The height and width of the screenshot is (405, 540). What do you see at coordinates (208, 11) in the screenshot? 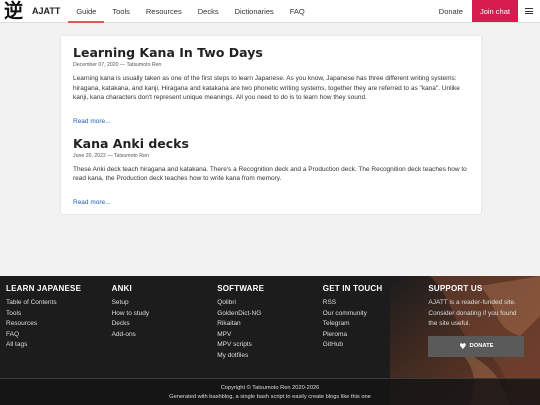
I see `nav-link-decks: Decks` at bounding box center [208, 11].